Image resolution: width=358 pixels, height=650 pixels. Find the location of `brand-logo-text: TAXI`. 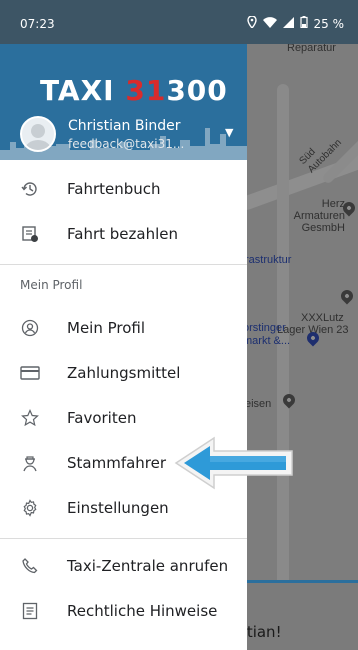

brand-logo-text: TAXI is located at coordinates (83, 90).